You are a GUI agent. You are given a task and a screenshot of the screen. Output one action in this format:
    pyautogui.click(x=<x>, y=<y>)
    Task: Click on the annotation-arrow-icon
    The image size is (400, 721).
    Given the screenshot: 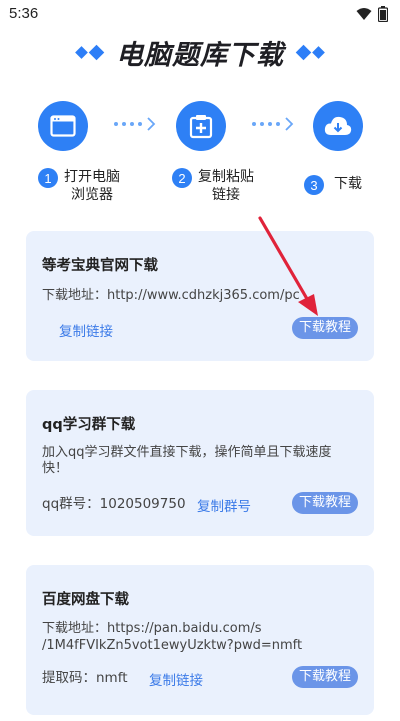 What is the action you would take?
    pyautogui.click(x=288, y=266)
    